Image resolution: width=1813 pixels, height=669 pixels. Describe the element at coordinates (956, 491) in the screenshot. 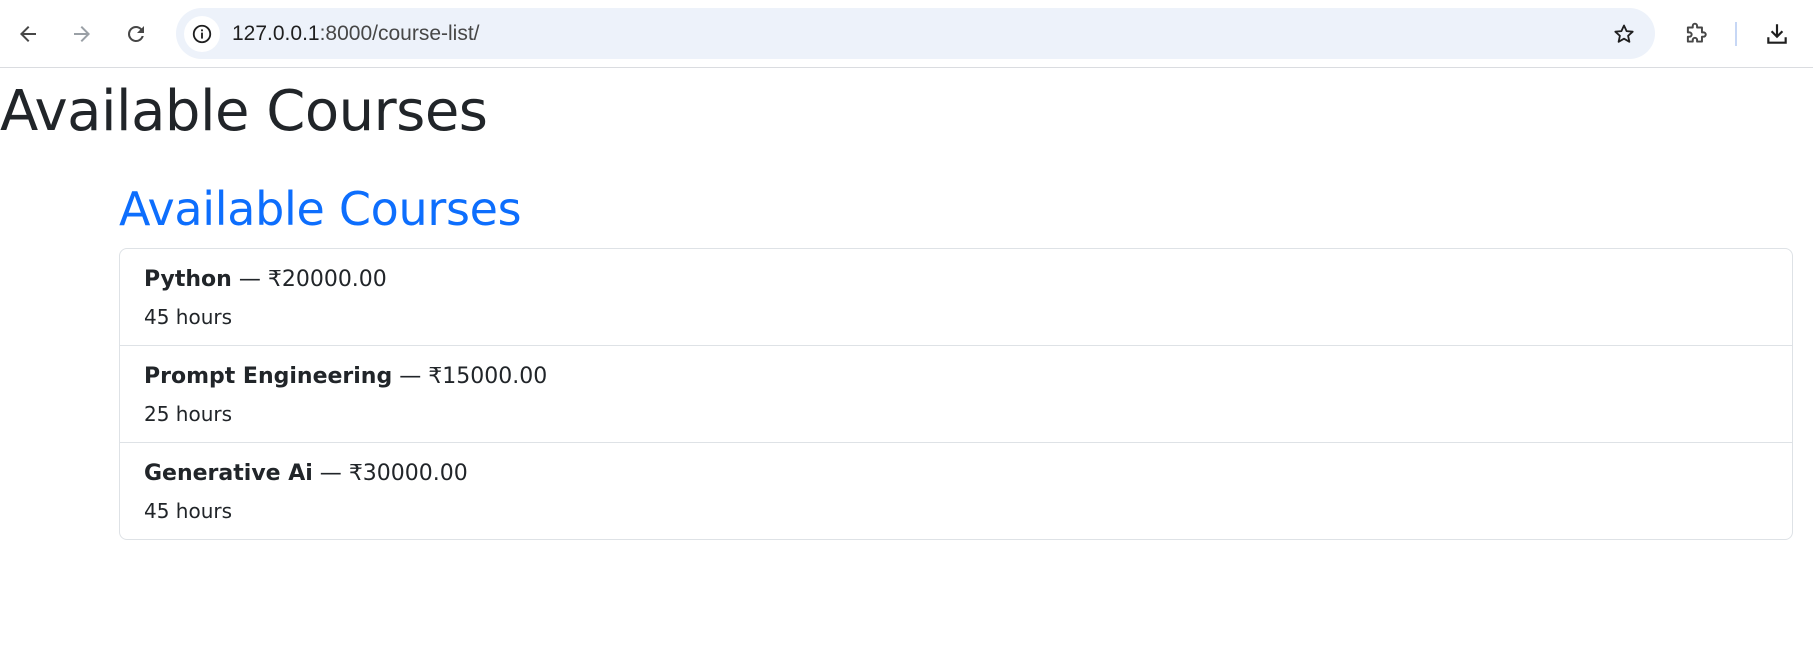

I see `course-item-generative-ai: Generative Ai — ₹30000.00 45 hours` at that location.